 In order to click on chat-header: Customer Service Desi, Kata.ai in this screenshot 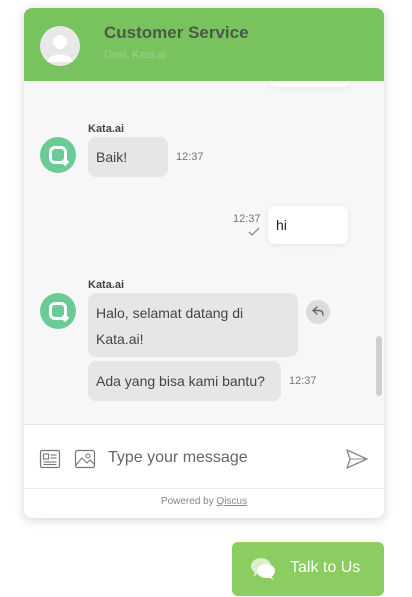, I will do `click(204, 44)`.